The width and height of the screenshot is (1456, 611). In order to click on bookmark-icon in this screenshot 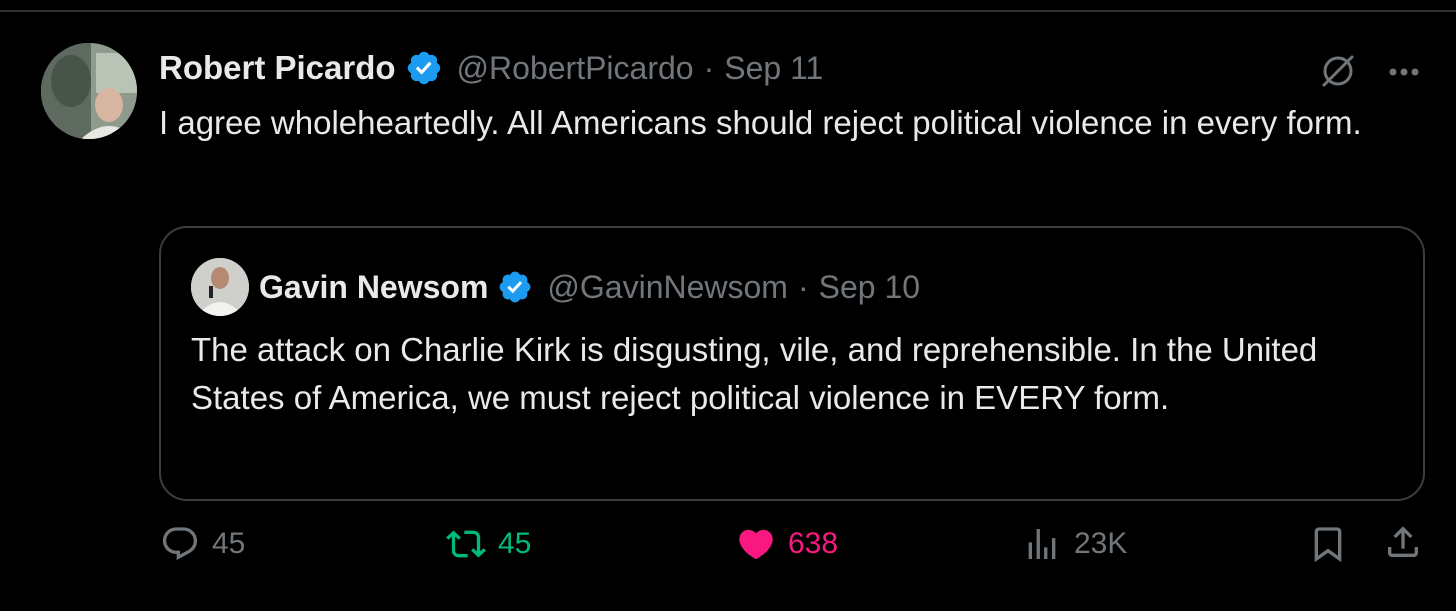, I will do `click(1328, 544)`.